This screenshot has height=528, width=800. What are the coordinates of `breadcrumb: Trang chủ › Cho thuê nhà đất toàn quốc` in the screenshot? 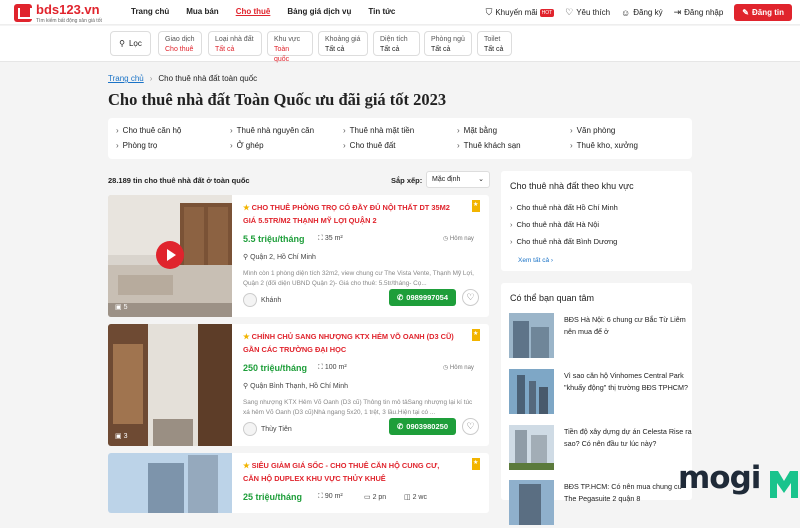 It's located at (182, 78).